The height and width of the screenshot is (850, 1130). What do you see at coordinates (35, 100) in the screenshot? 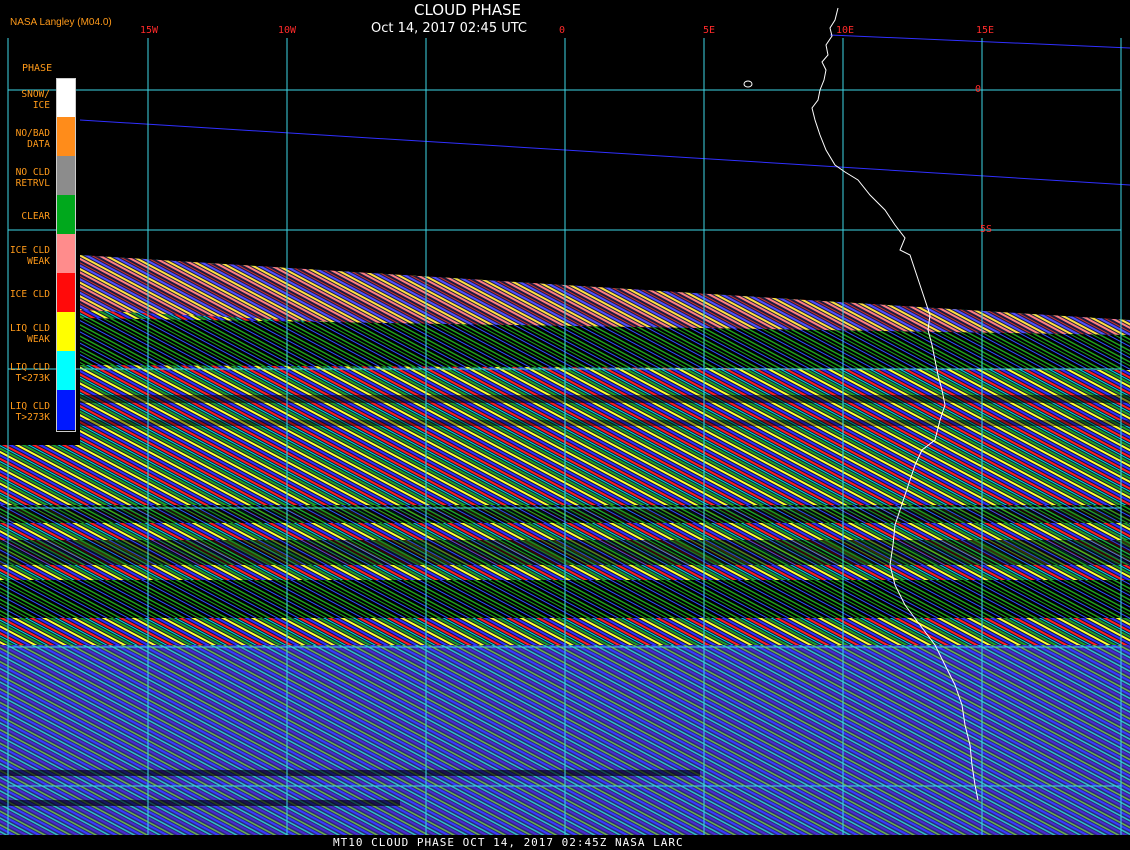
I see `legend-label-snow-ice: SNOW/ ICE` at bounding box center [35, 100].